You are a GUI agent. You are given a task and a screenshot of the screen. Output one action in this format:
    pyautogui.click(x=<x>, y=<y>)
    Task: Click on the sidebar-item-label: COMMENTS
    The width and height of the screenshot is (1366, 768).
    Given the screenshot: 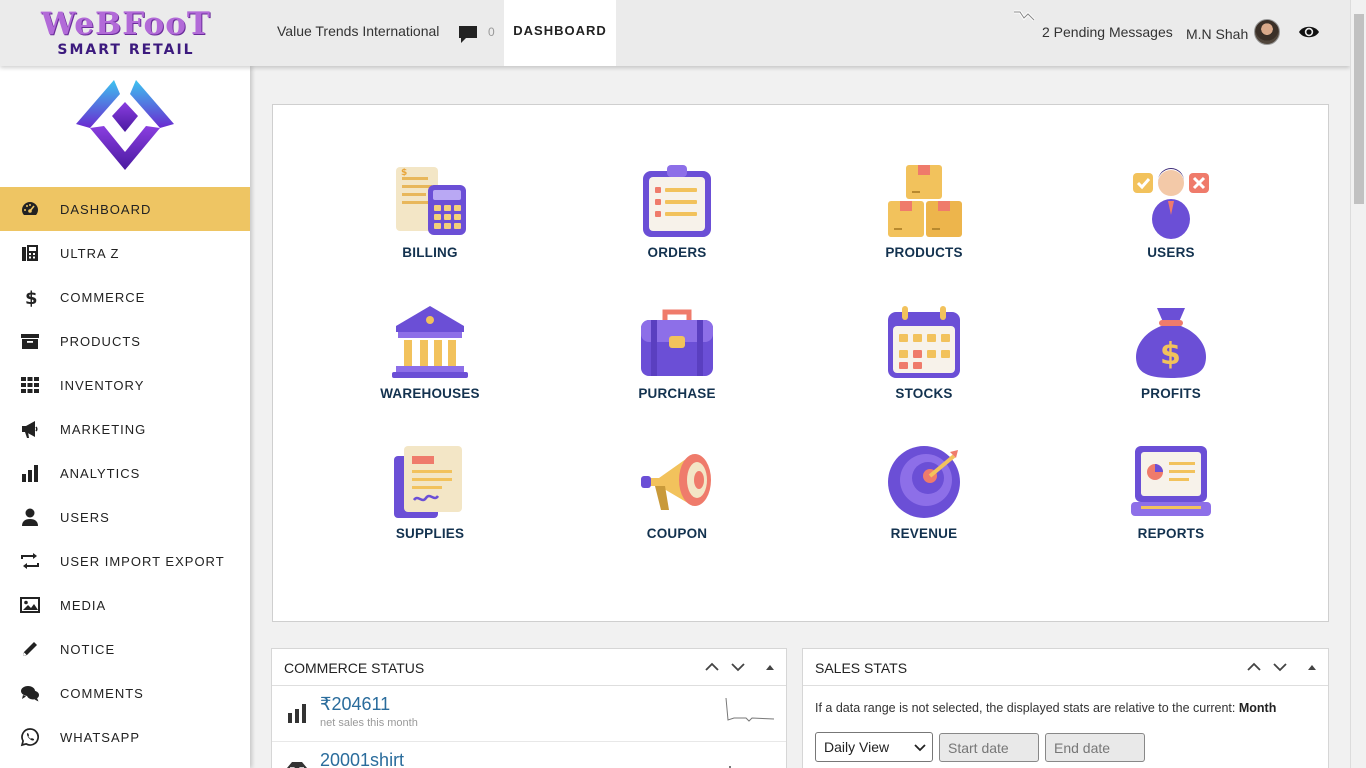 What is the action you would take?
    pyautogui.click(x=102, y=693)
    